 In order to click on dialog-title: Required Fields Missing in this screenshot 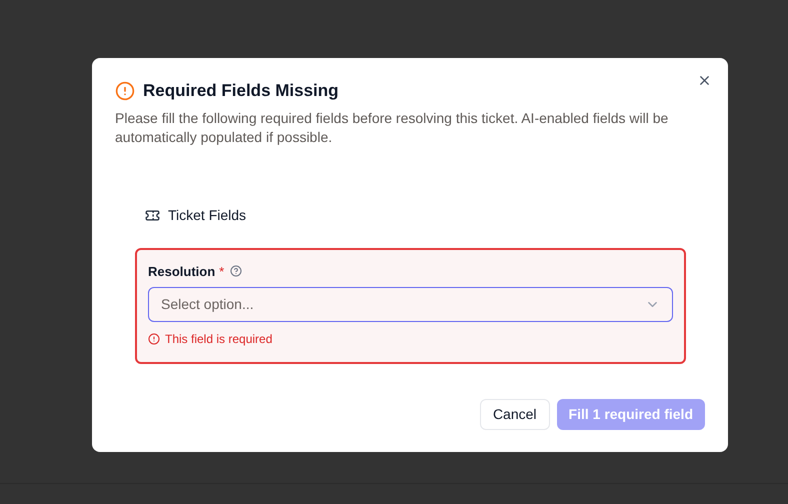, I will do `click(241, 91)`.